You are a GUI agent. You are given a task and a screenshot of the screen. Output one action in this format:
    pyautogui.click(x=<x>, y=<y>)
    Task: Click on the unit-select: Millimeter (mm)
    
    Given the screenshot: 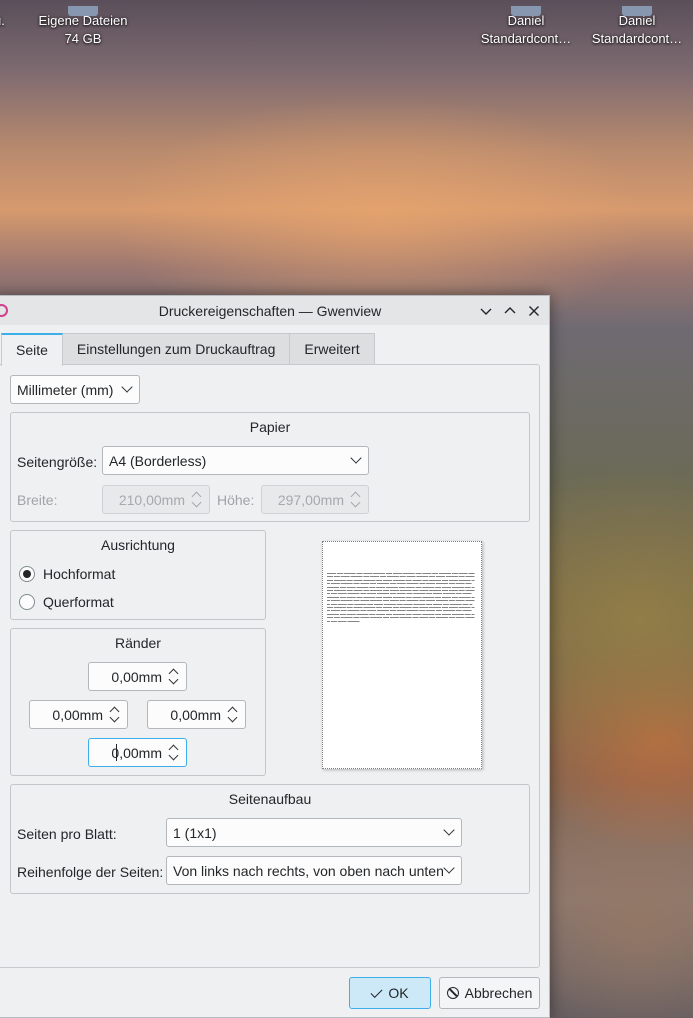 What is the action you would take?
    pyautogui.click(x=75, y=389)
    